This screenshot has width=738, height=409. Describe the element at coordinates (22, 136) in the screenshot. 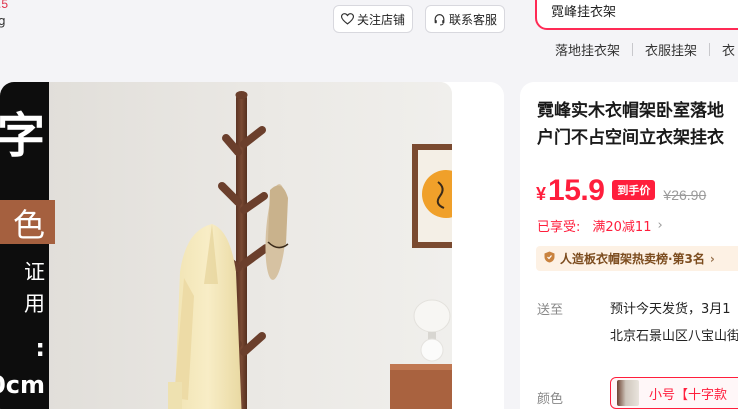

I see `band-text: 字` at that location.